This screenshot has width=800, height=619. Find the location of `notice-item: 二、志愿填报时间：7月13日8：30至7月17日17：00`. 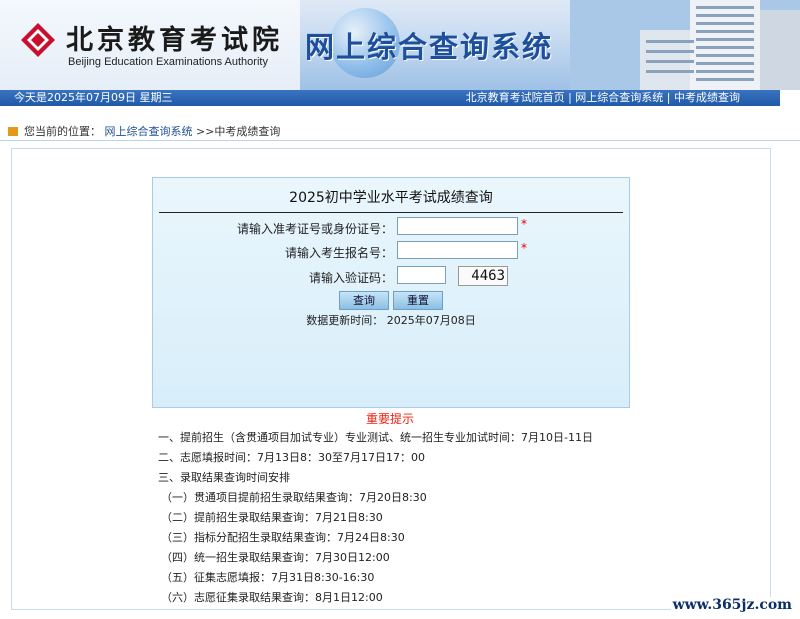

notice-item: 二、志愿填报时间：7月13日8：30至7月17日17：00 is located at coordinates (291, 457).